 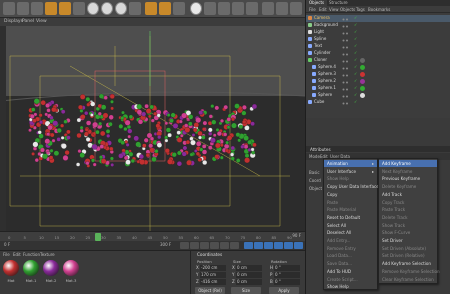 I want to click on menu-item: Paste, so click(x=350, y=202).